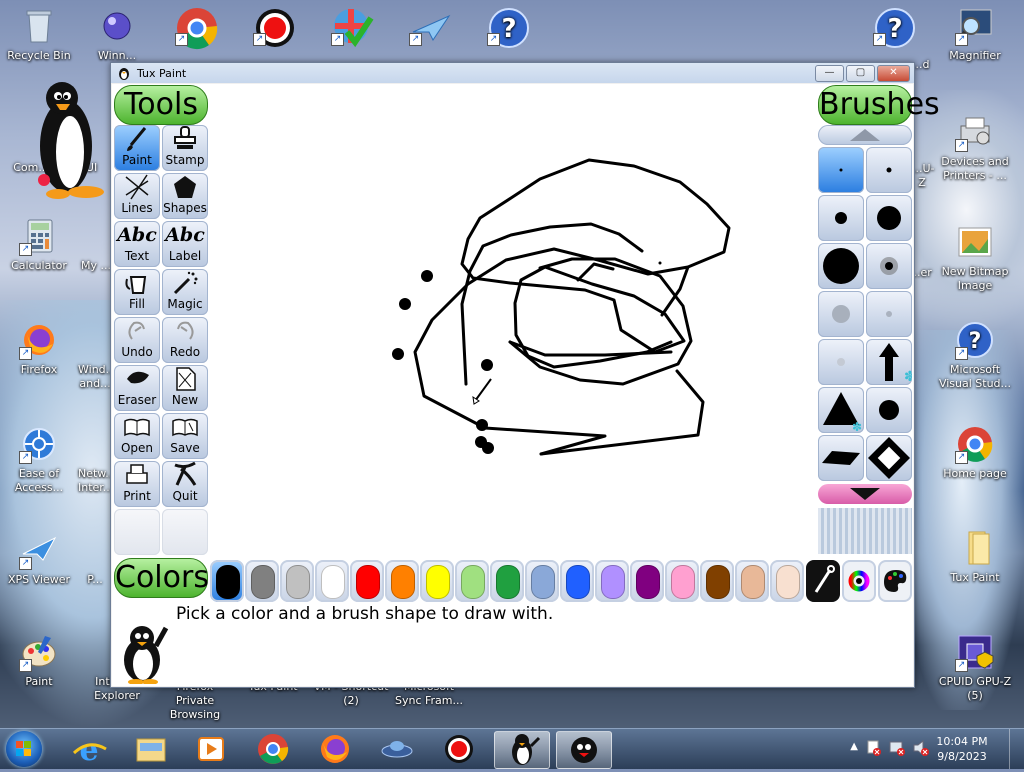 The image size is (1024, 772). What do you see at coordinates (137, 196) in the screenshot?
I see `tool-lines-button: Lines` at bounding box center [137, 196].